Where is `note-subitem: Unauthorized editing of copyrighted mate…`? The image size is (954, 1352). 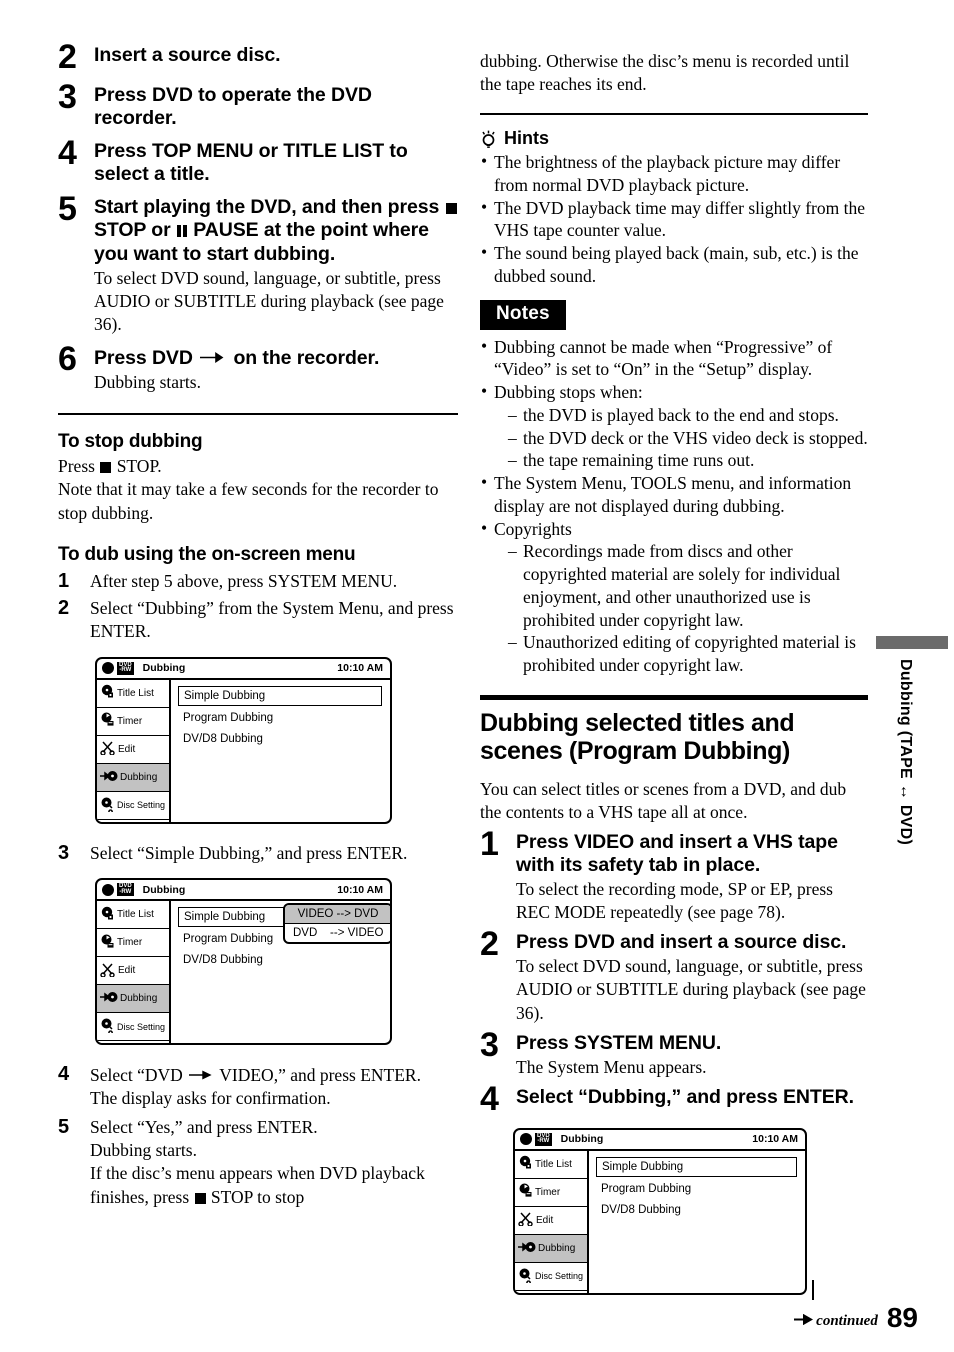
note-subitem: Unauthorized editing of copyrighted mate… is located at coordinates (688, 654).